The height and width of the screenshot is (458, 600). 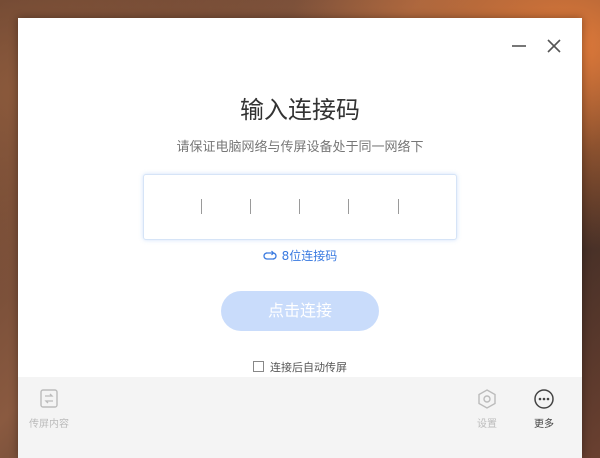 I want to click on more-button: 更多, so click(x=544, y=409).